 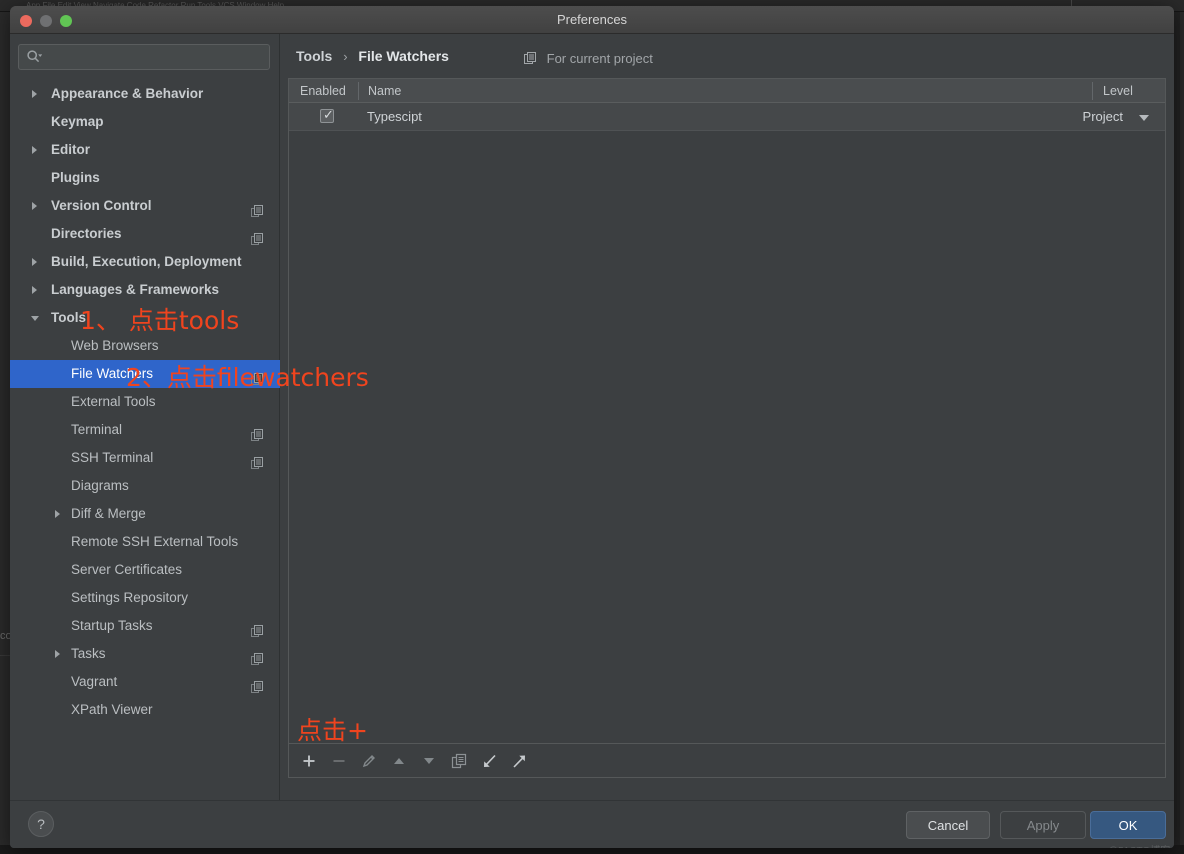 I want to click on watcher-name: Typescipt, so click(x=394, y=116).